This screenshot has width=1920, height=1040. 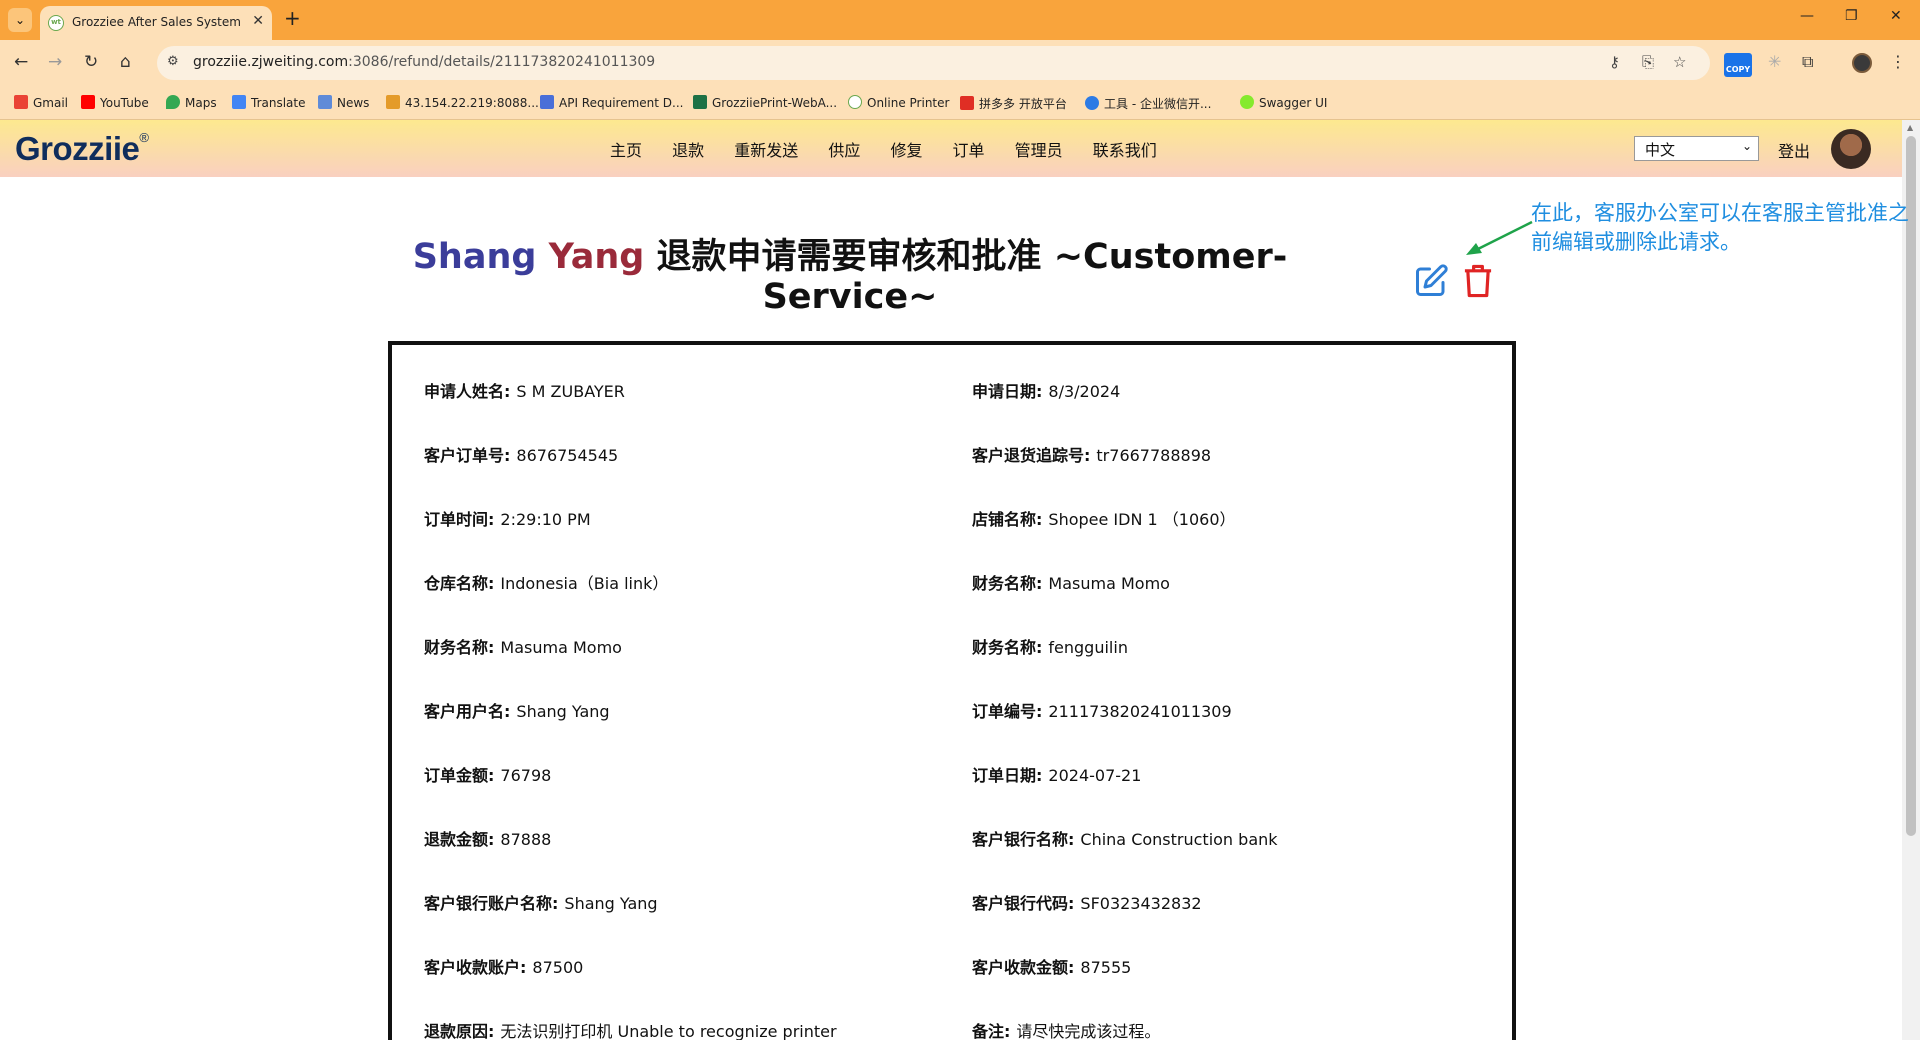 What do you see at coordinates (507, 519) in the screenshot?
I see `detail-order-time: 订单时间: 2:29:10 PM` at bounding box center [507, 519].